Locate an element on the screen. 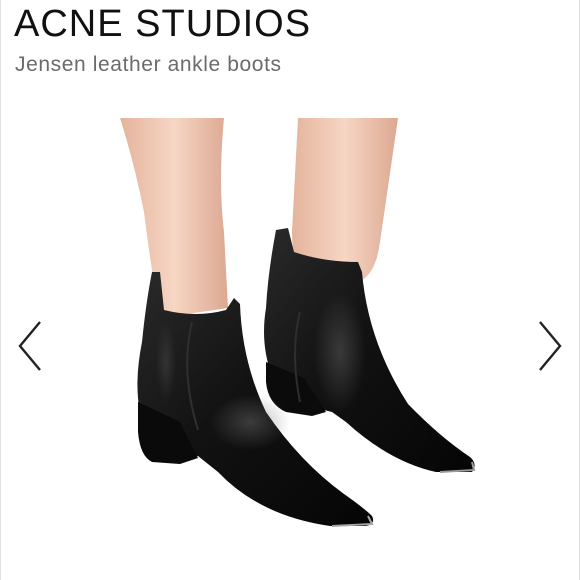 This screenshot has width=580, height=580. product-name: Jensen leather ankle boots is located at coordinates (148, 64).